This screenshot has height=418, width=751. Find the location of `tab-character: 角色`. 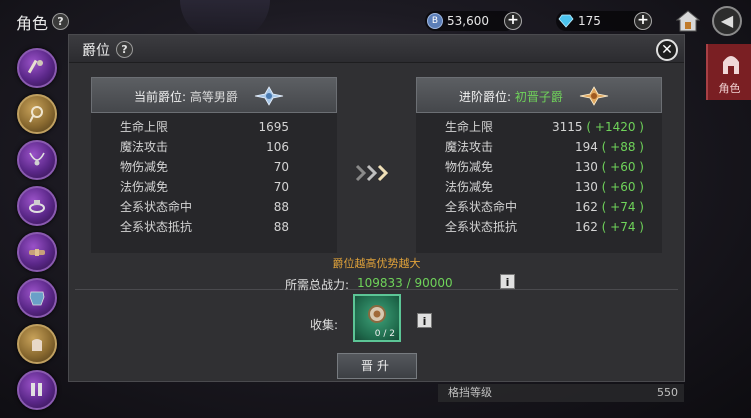

tab-character: 角色 is located at coordinates (728, 72).